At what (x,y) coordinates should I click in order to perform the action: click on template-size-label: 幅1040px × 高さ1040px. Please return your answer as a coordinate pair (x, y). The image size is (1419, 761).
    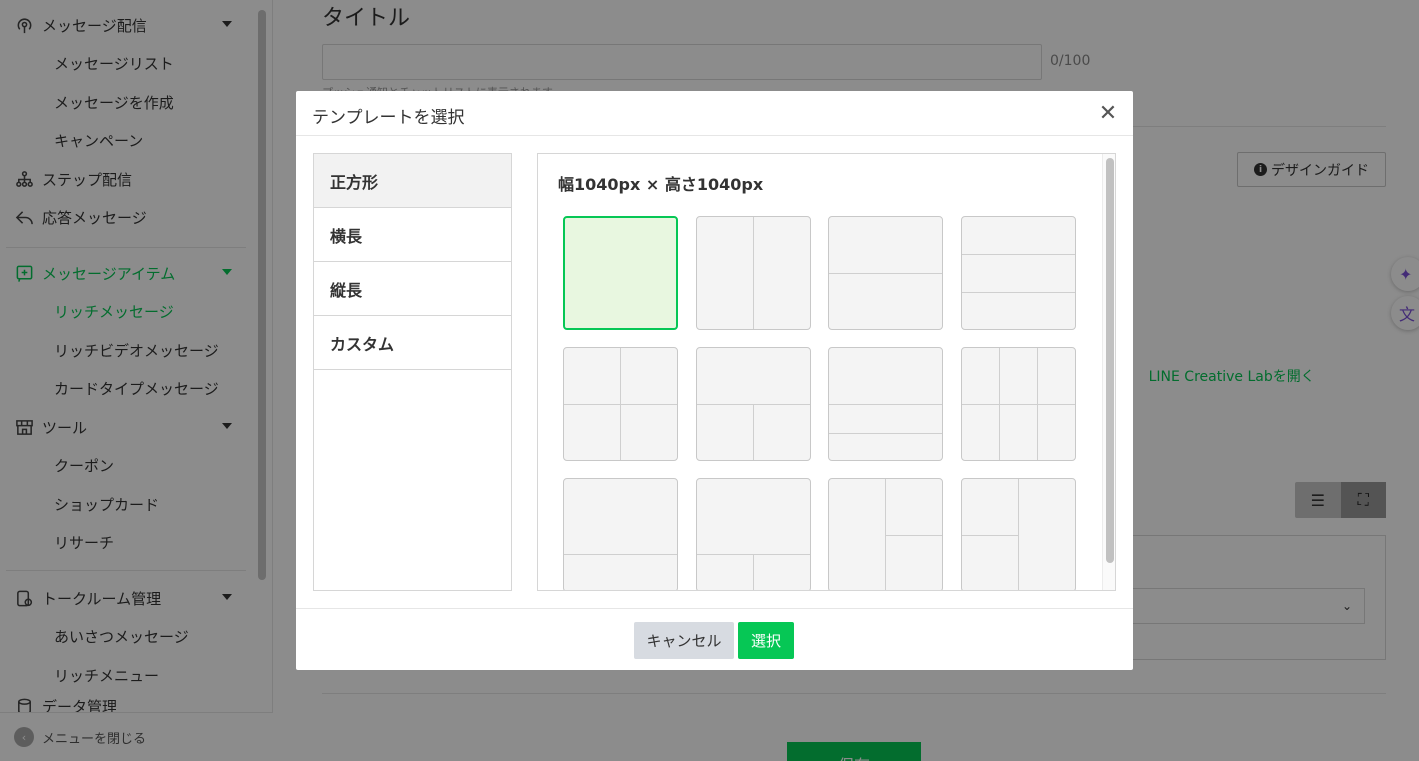
    Looking at the image, I should click on (661, 184).